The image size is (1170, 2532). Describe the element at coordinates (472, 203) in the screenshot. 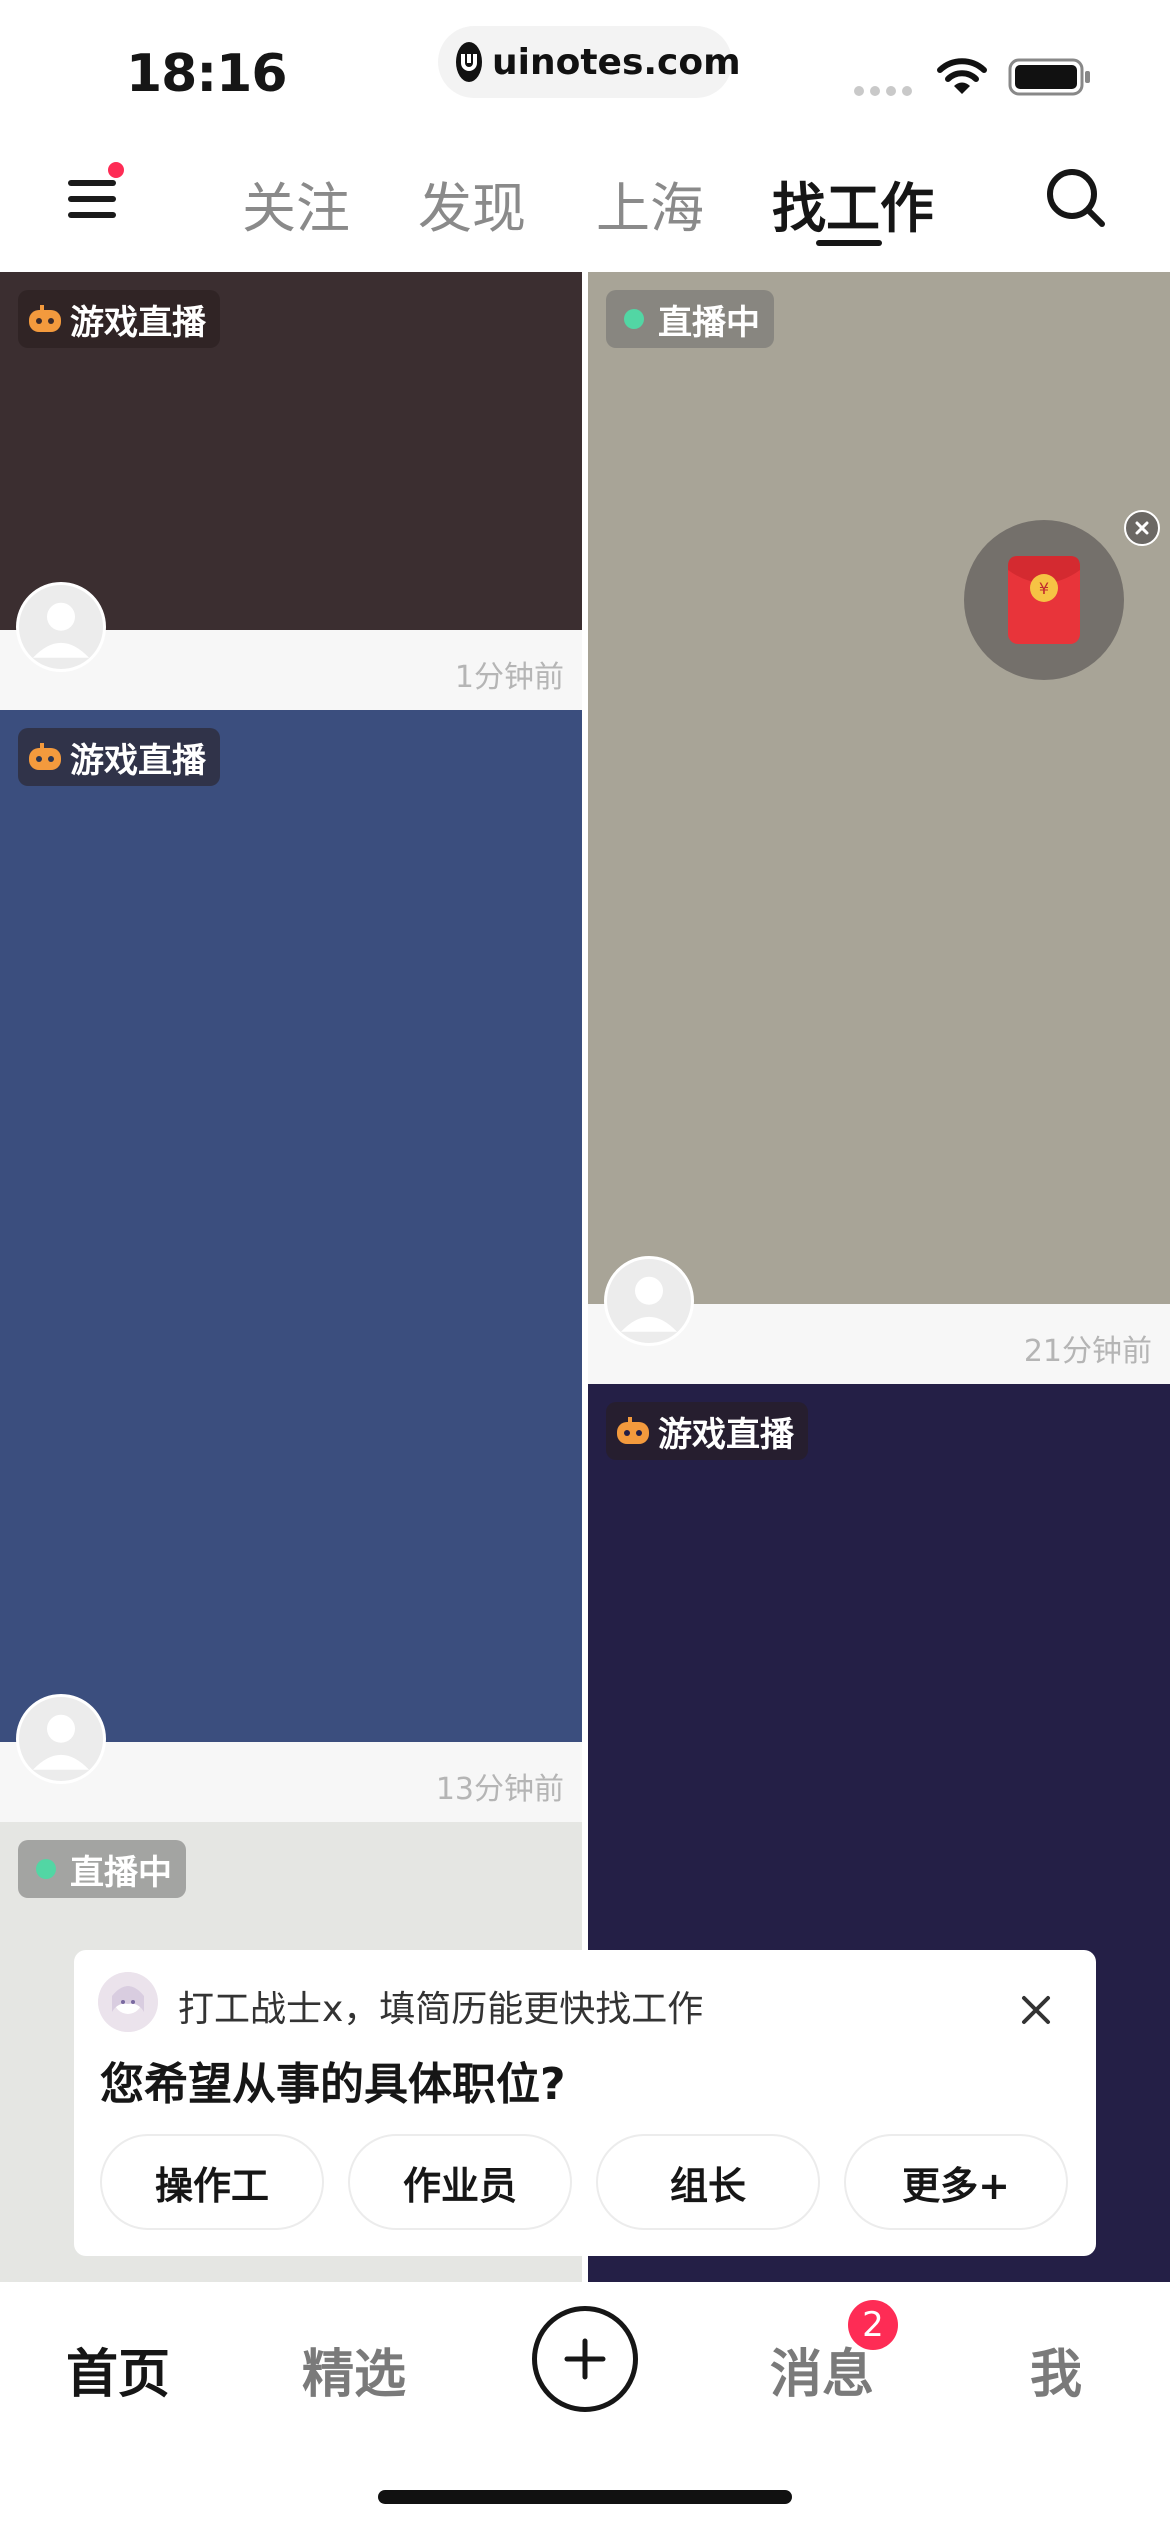

I see `tab-discover: 发现` at that location.